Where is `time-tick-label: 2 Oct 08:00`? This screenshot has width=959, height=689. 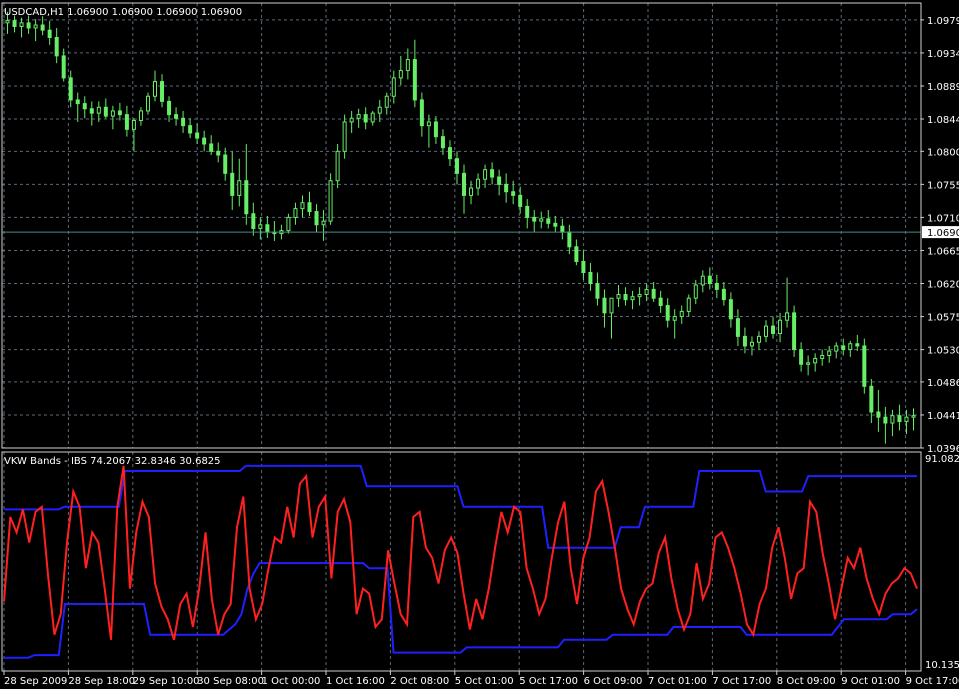
time-tick-label: 2 Oct 08:00 is located at coordinates (419, 681).